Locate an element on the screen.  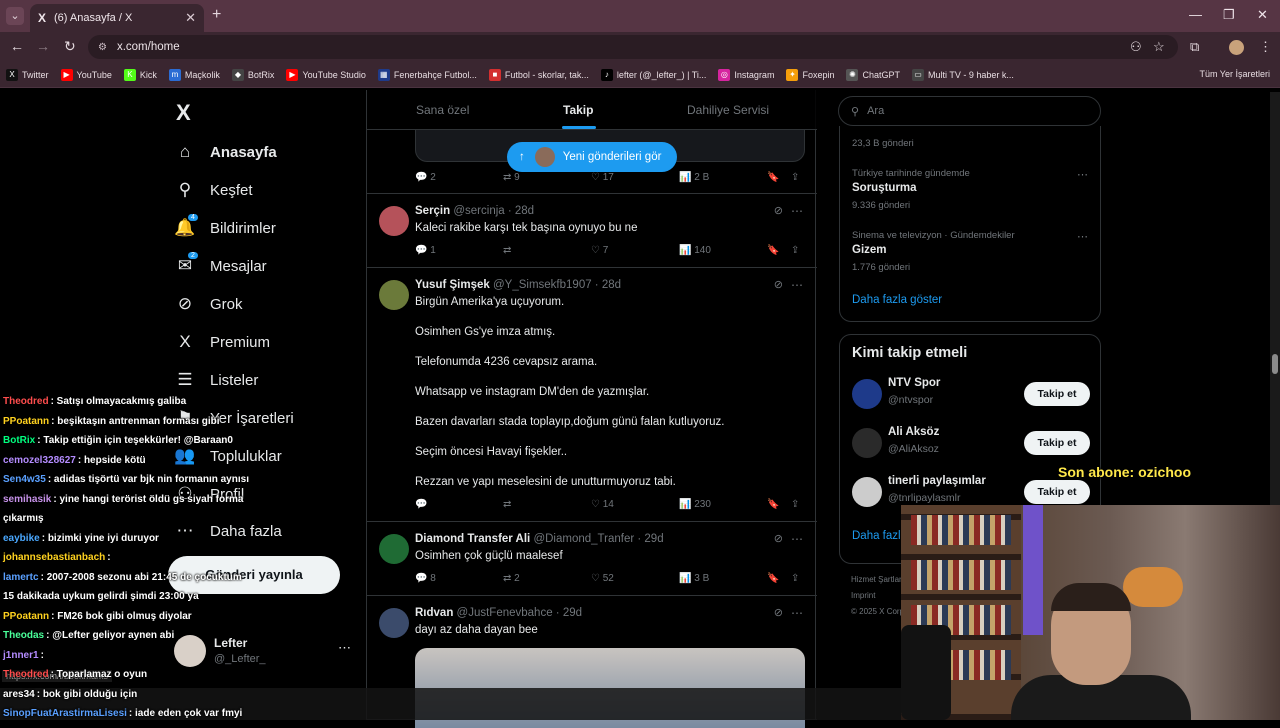
bookmark-item: K Kick is located at coordinates (140, 74).